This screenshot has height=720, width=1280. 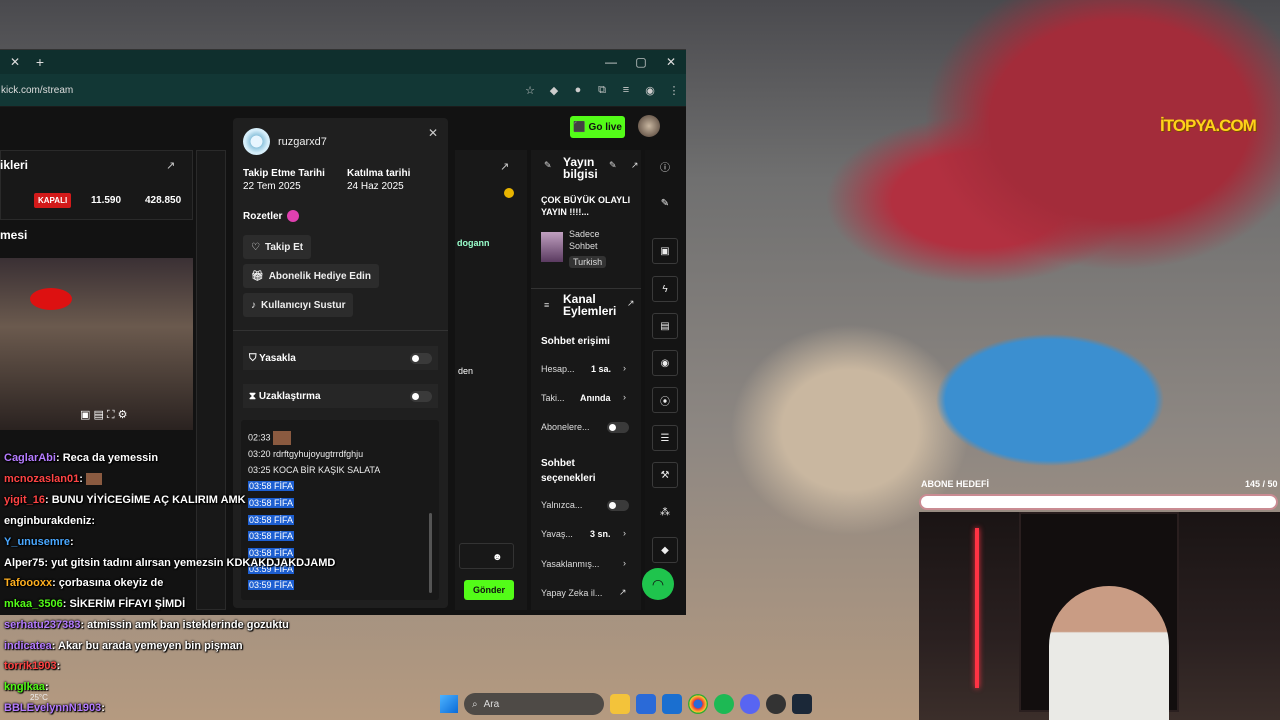 What do you see at coordinates (15, 62) in the screenshot?
I see `close-tab-icon: ✕` at bounding box center [15, 62].